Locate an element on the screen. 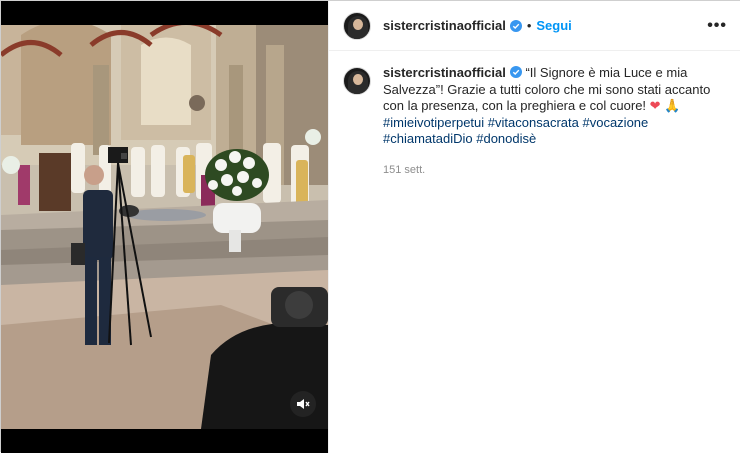  hashtag-link: #vocazione is located at coordinates (615, 122).